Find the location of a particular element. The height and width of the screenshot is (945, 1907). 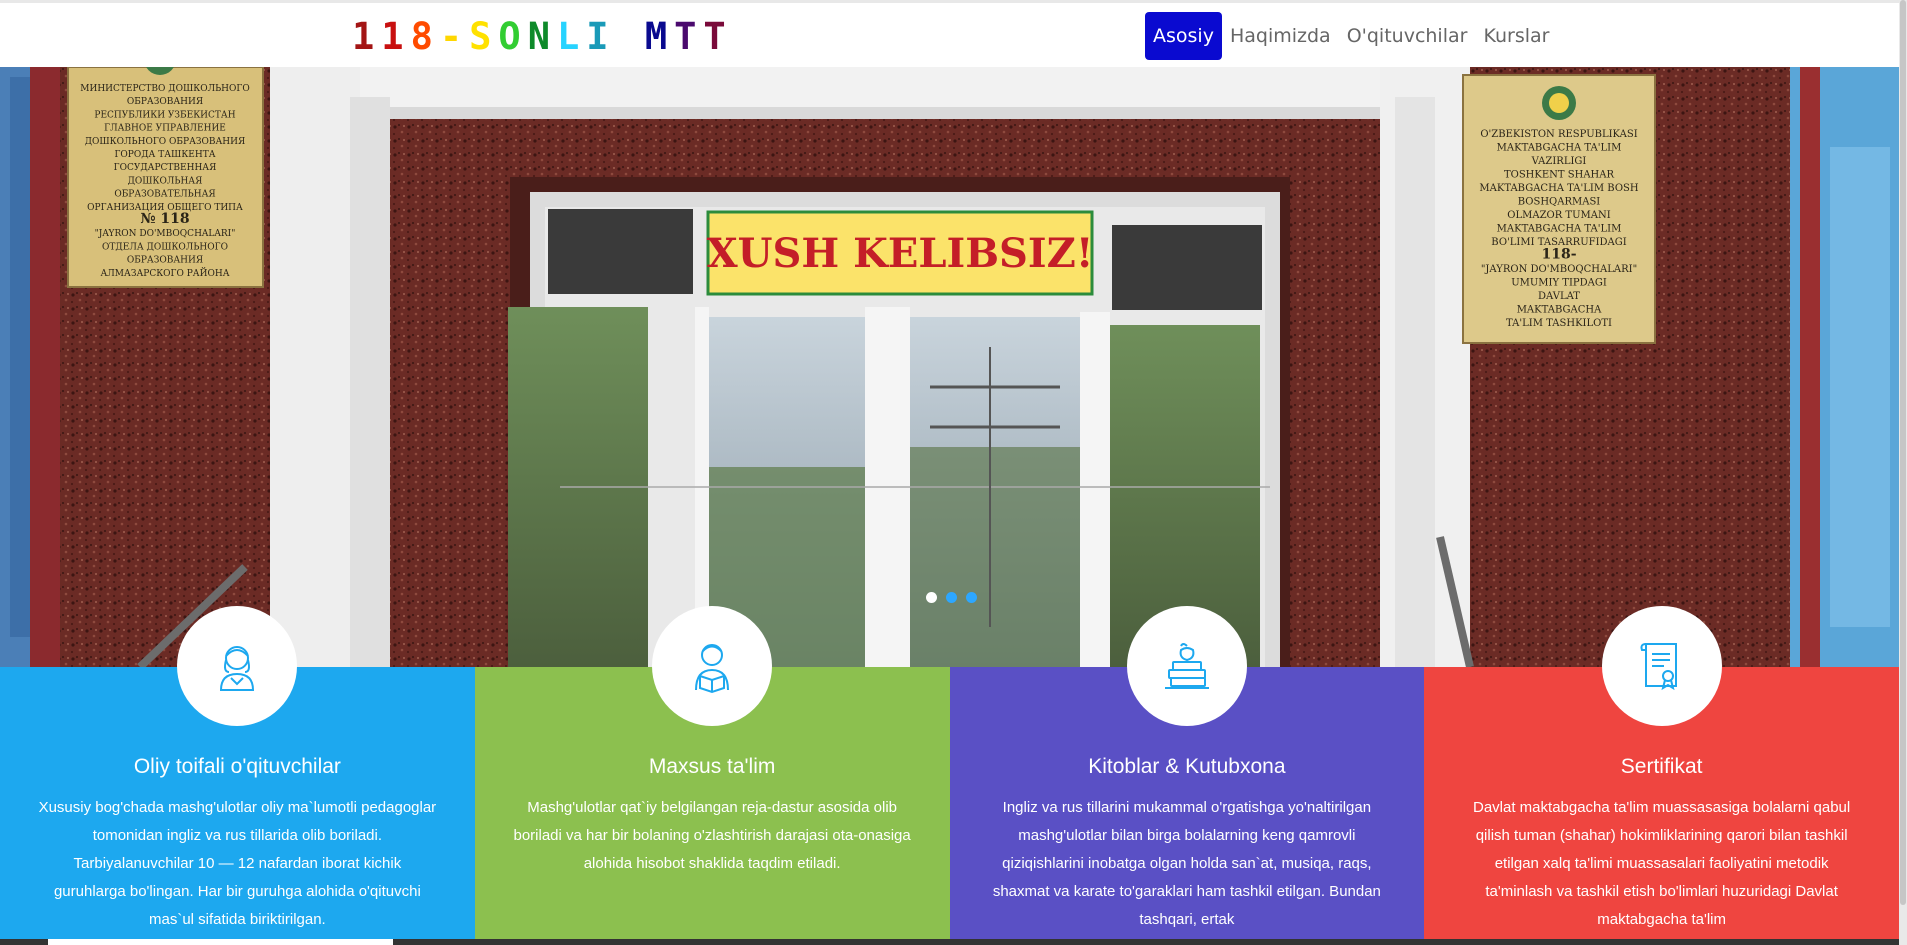

plaque-line: DAVLAT is located at coordinates (1559, 296).